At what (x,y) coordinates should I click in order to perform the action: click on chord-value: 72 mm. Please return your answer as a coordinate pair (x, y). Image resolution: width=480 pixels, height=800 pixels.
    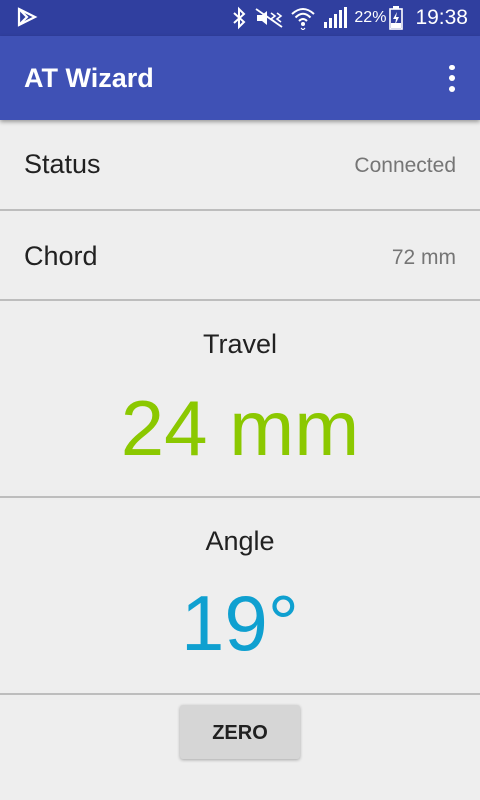
    Looking at the image, I should click on (423, 257).